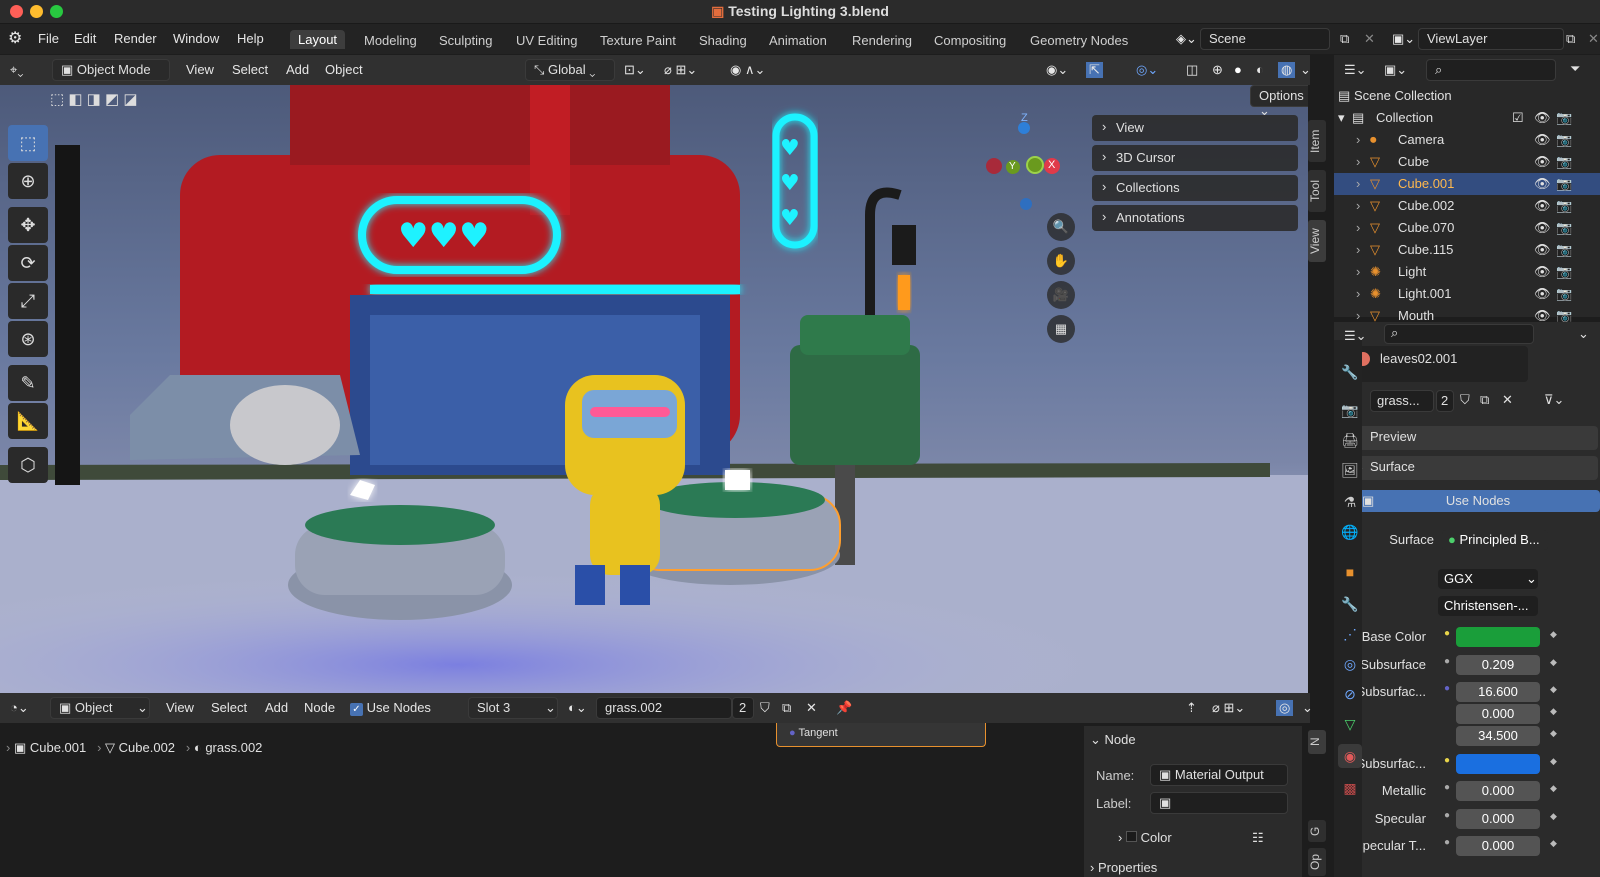 The image size is (1600, 877). Describe the element at coordinates (1350, 440) in the screenshot. I see `output-tab-icon: 🖨` at that location.